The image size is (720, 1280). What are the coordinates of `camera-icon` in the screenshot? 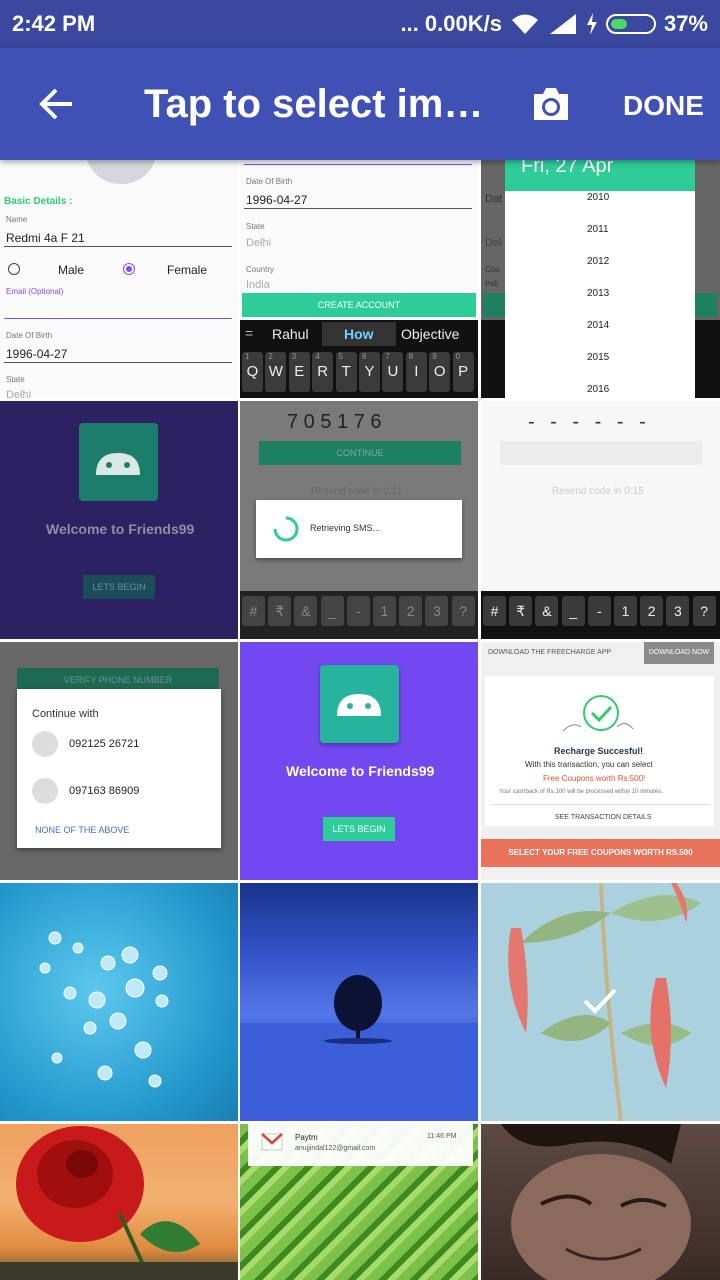 It's located at (551, 104).